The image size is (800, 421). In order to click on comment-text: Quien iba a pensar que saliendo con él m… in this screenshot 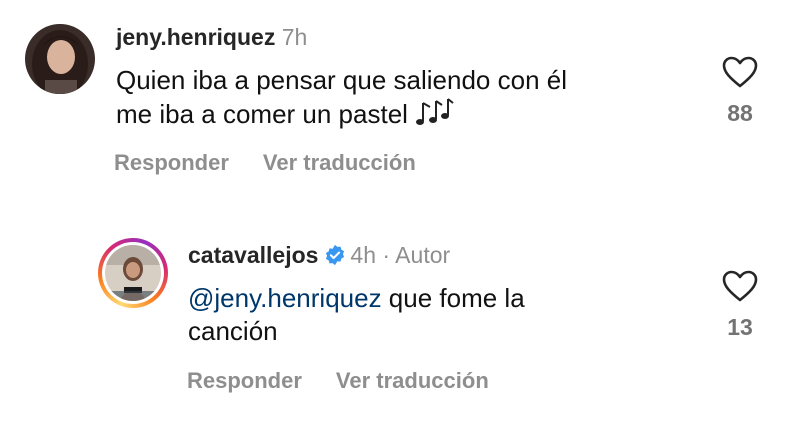, I will do `click(406, 100)`.